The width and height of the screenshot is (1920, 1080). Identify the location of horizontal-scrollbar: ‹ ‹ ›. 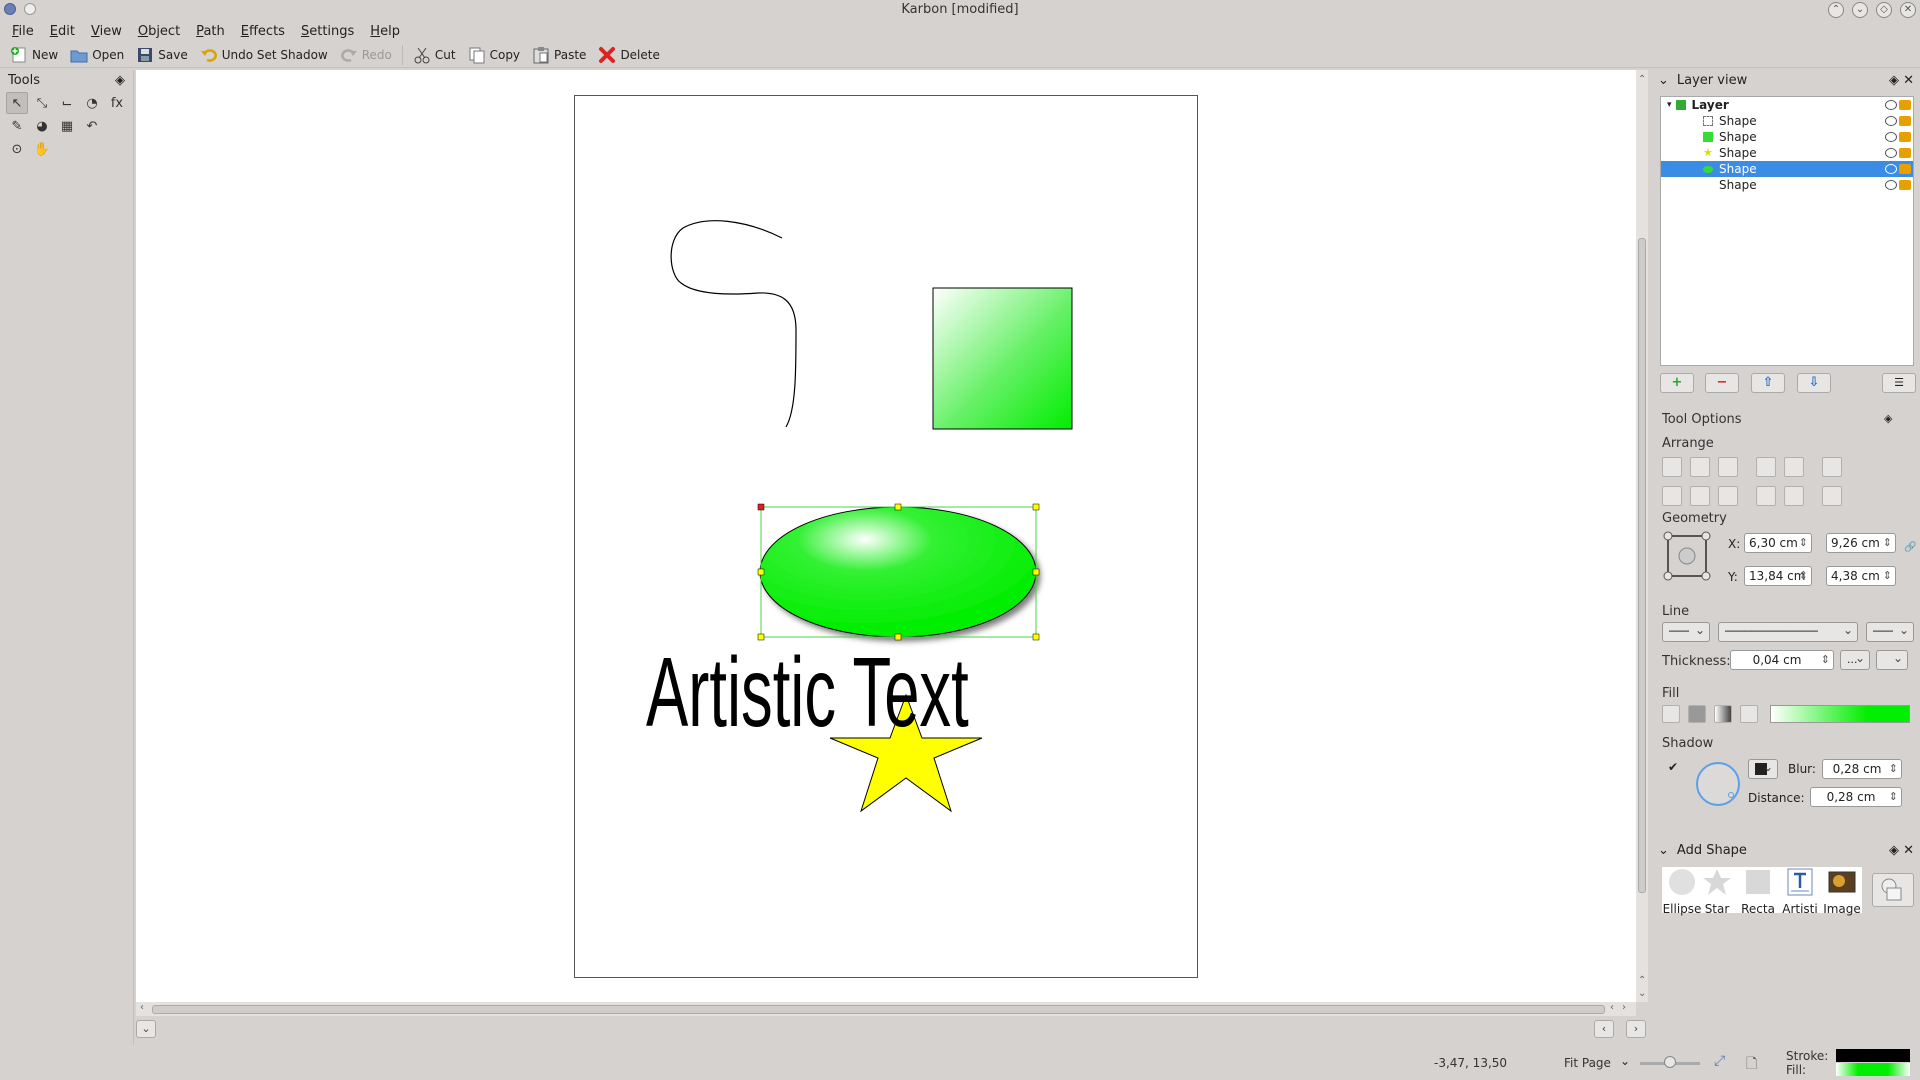
(886, 1009).